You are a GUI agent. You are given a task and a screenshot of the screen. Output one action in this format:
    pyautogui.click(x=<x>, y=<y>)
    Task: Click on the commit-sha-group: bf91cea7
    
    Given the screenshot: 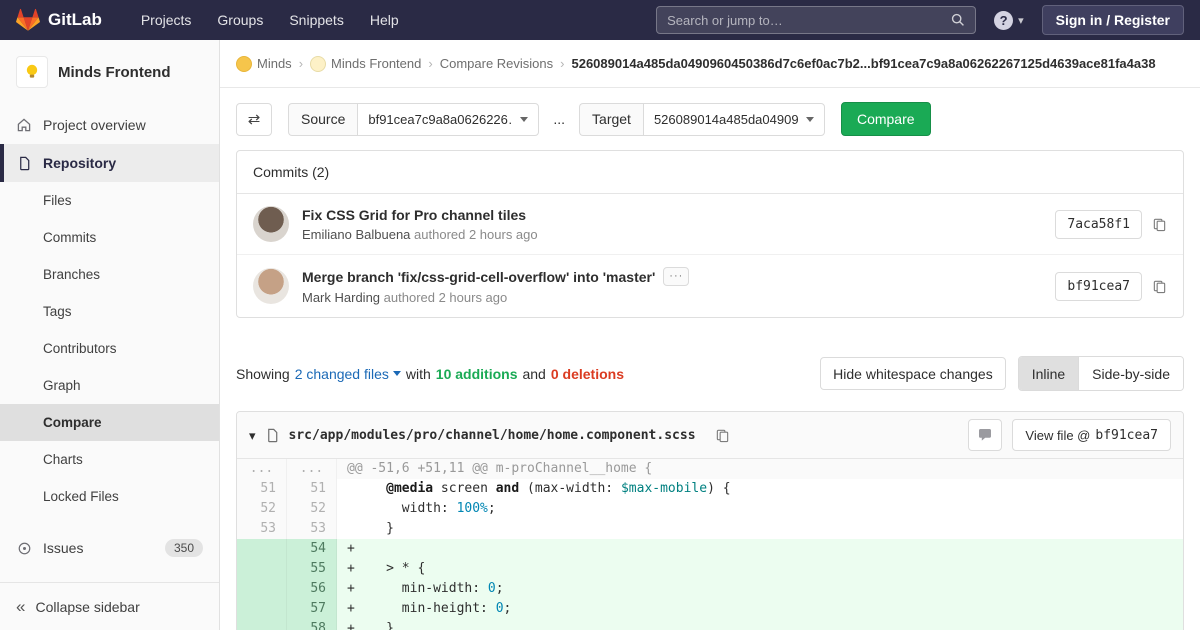 What is the action you would take?
    pyautogui.click(x=1111, y=286)
    